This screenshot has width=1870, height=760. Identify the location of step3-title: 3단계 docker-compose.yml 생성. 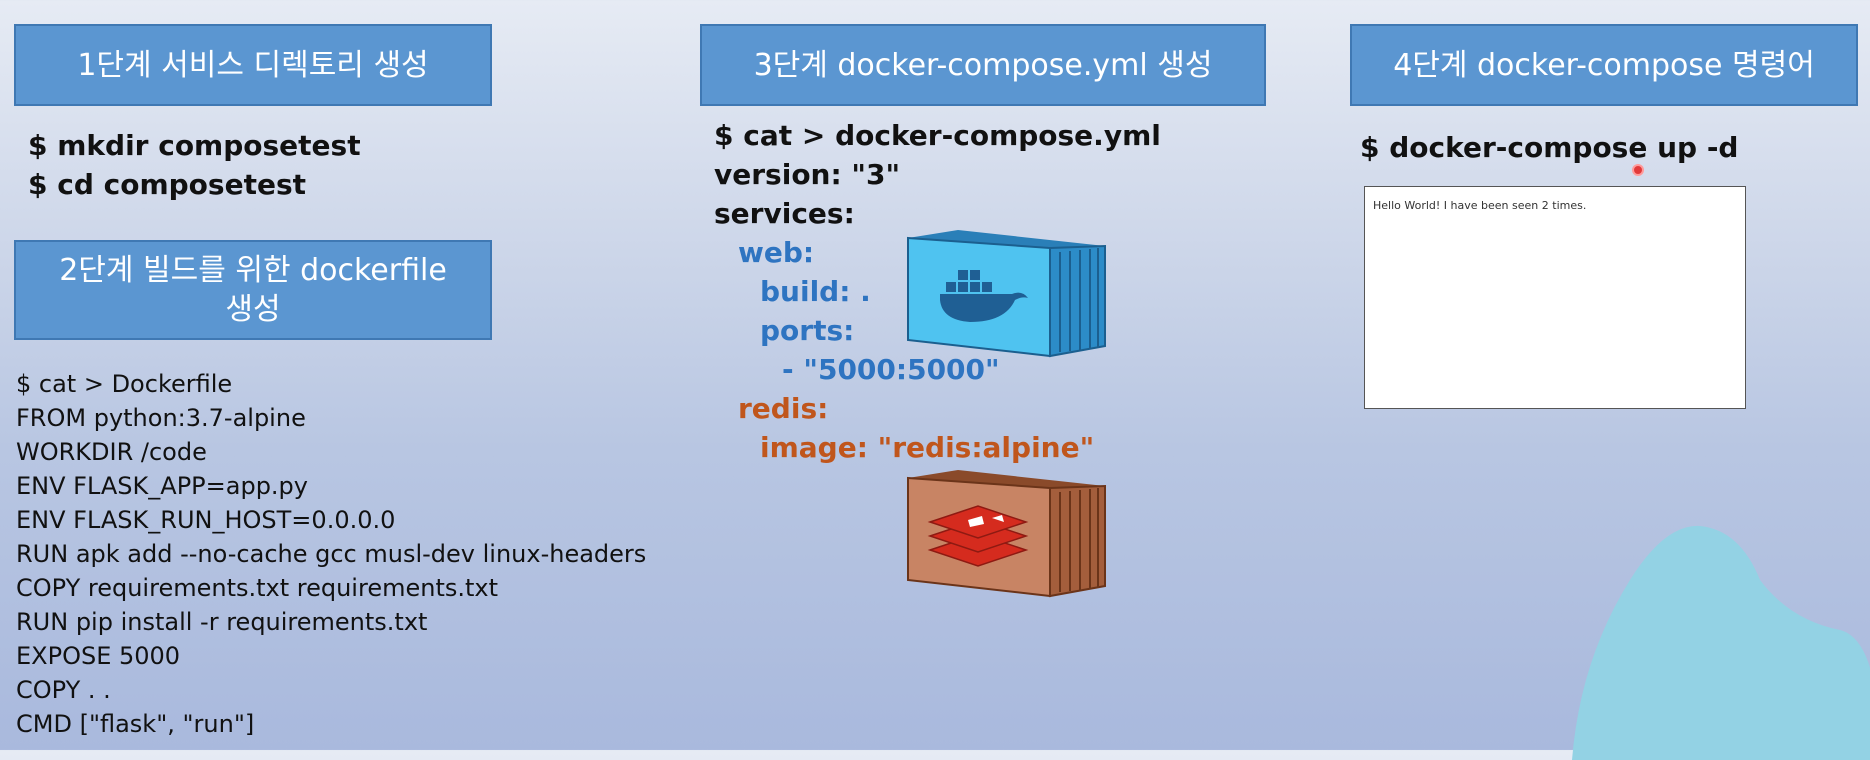
(983, 65).